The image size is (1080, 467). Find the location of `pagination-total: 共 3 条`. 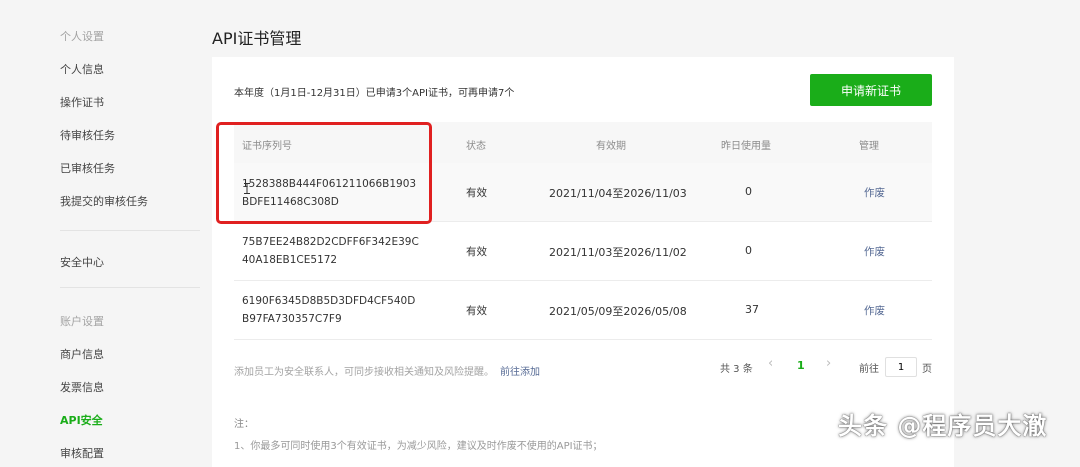

pagination-total: 共 3 条 is located at coordinates (736, 369).